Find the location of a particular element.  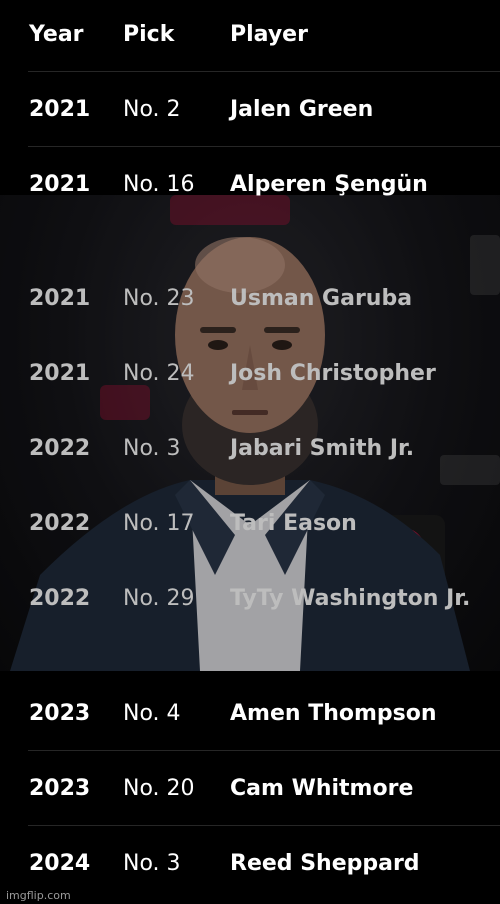

header-year: Year is located at coordinates (56, 34).